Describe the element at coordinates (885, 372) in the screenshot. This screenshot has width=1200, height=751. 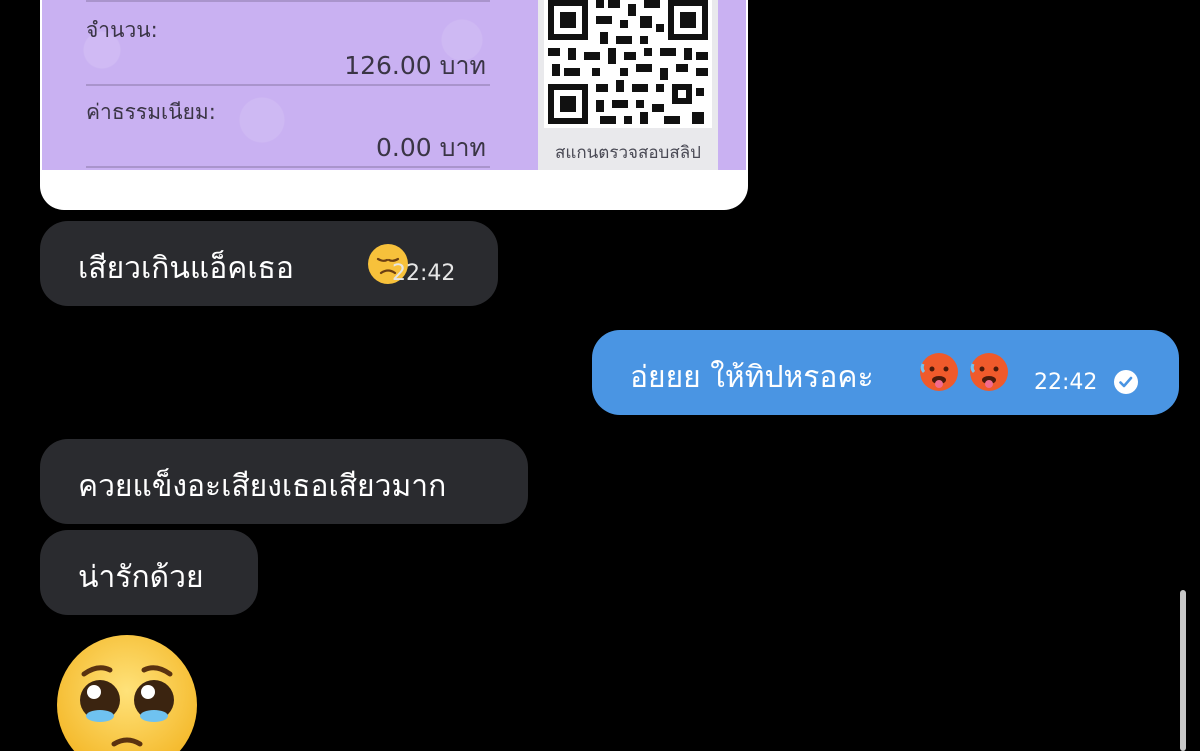
I see `message-bubble-outgoing: อ่ยยย ให้ทิปหรอคะ 22:42` at that location.